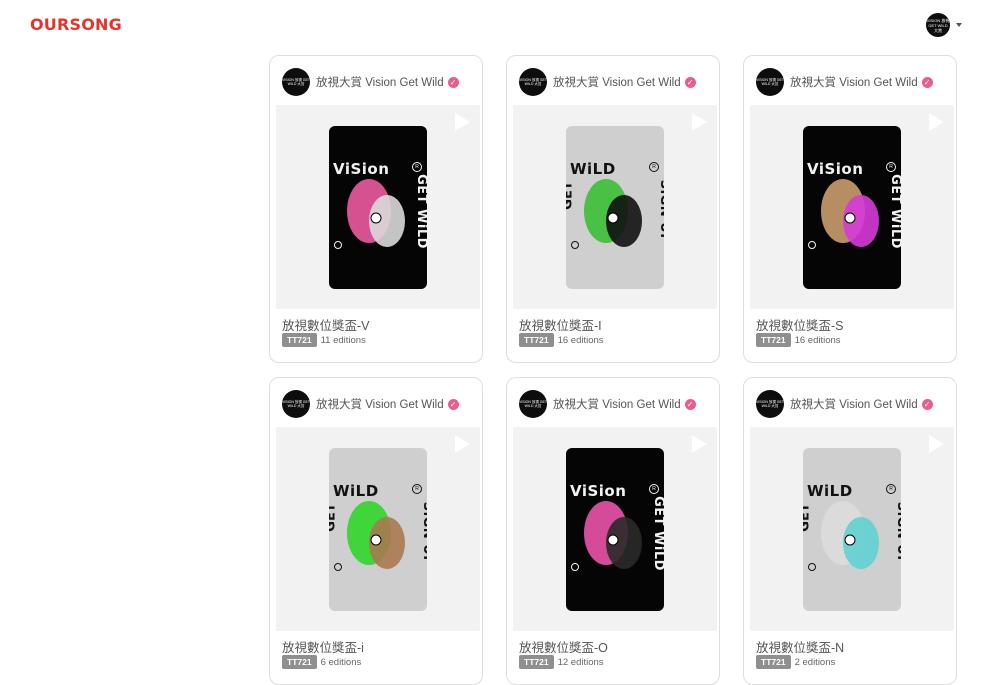  Describe the element at coordinates (580, 662) in the screenshot. I see `editions-count: 12 editions` at that location.